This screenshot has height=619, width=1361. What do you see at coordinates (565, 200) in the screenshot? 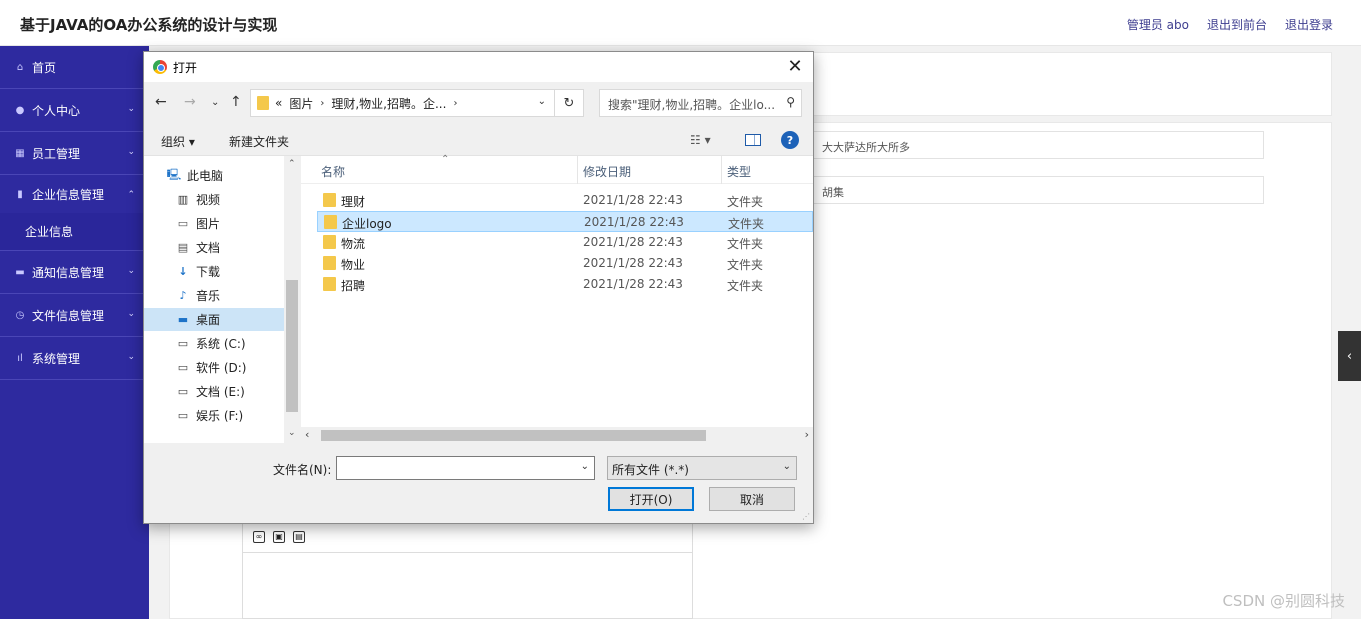
I see `file-row: 理财 2021/1/28 22:43 文件夹` at bounding box center [565, 200].